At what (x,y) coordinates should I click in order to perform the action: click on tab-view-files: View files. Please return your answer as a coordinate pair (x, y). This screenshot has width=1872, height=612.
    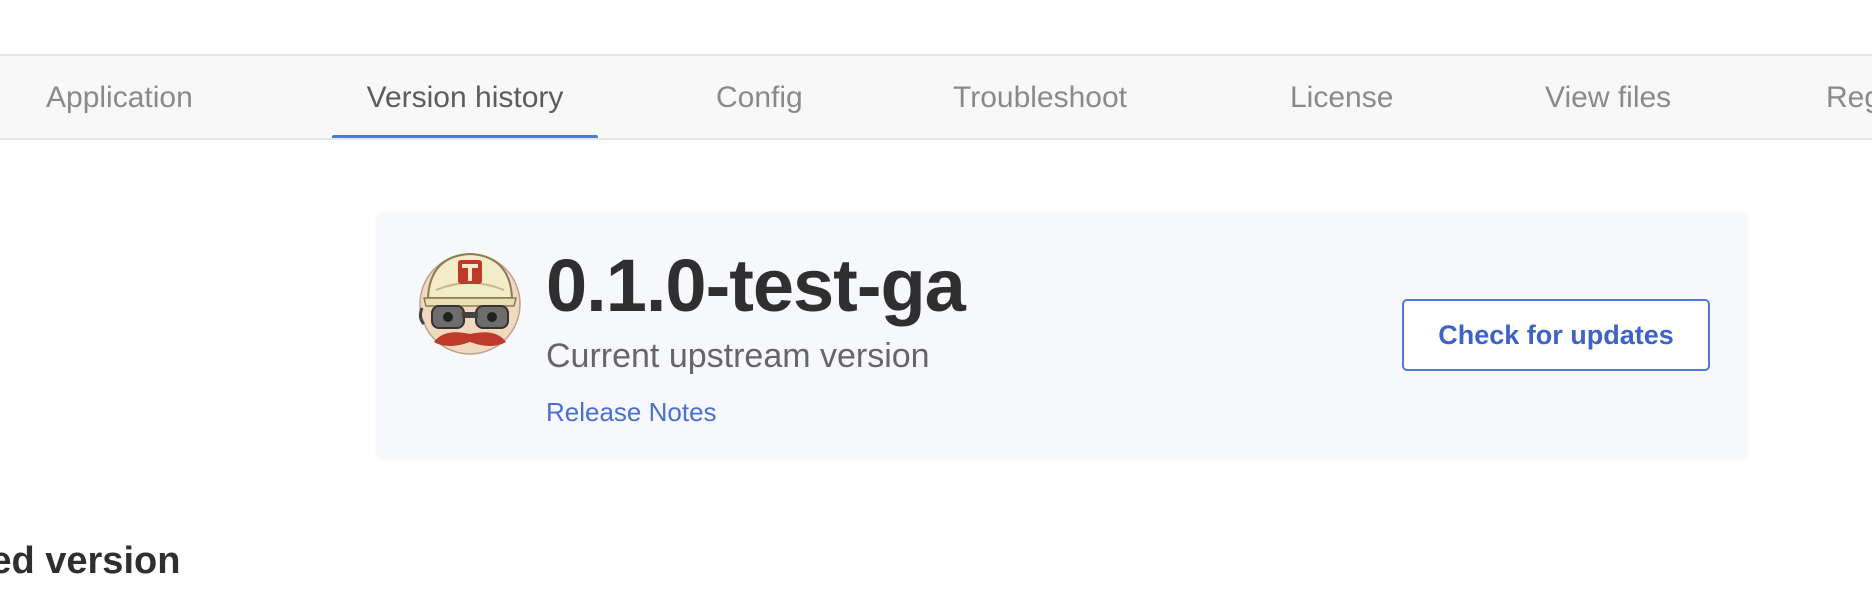
    Looking at the image, I should click on (1608, 97).